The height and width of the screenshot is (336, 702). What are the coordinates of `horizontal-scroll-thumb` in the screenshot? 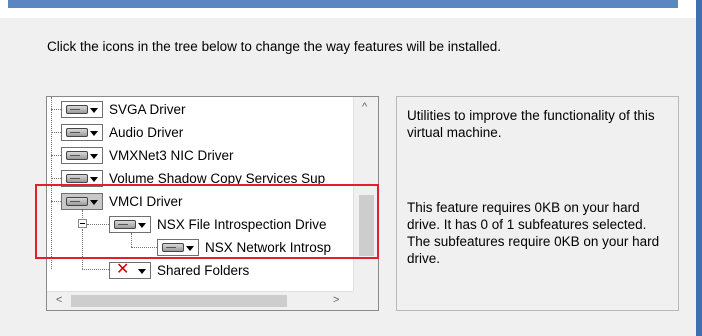 It's located at (179, 301).